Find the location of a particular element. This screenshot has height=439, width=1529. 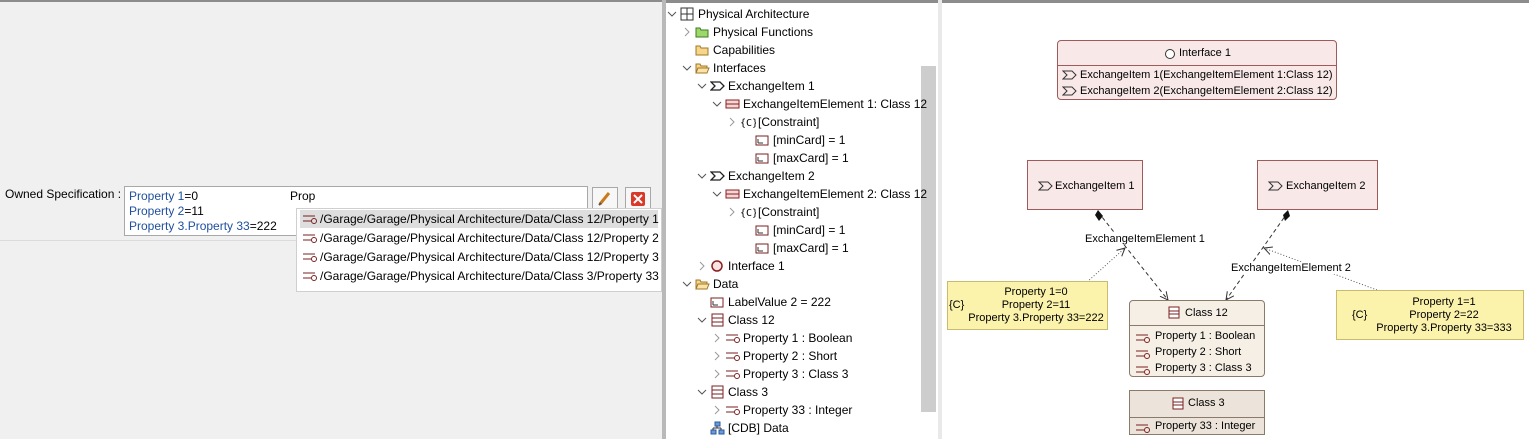

tree-node-label: Property 3 : Class 3 is located at coordinates (796, 374).